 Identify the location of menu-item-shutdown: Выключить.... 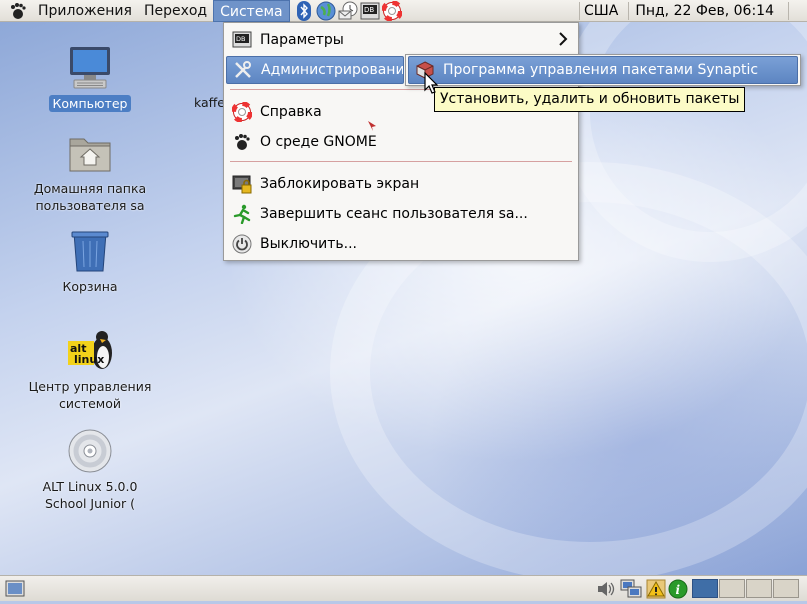
(401, 244).